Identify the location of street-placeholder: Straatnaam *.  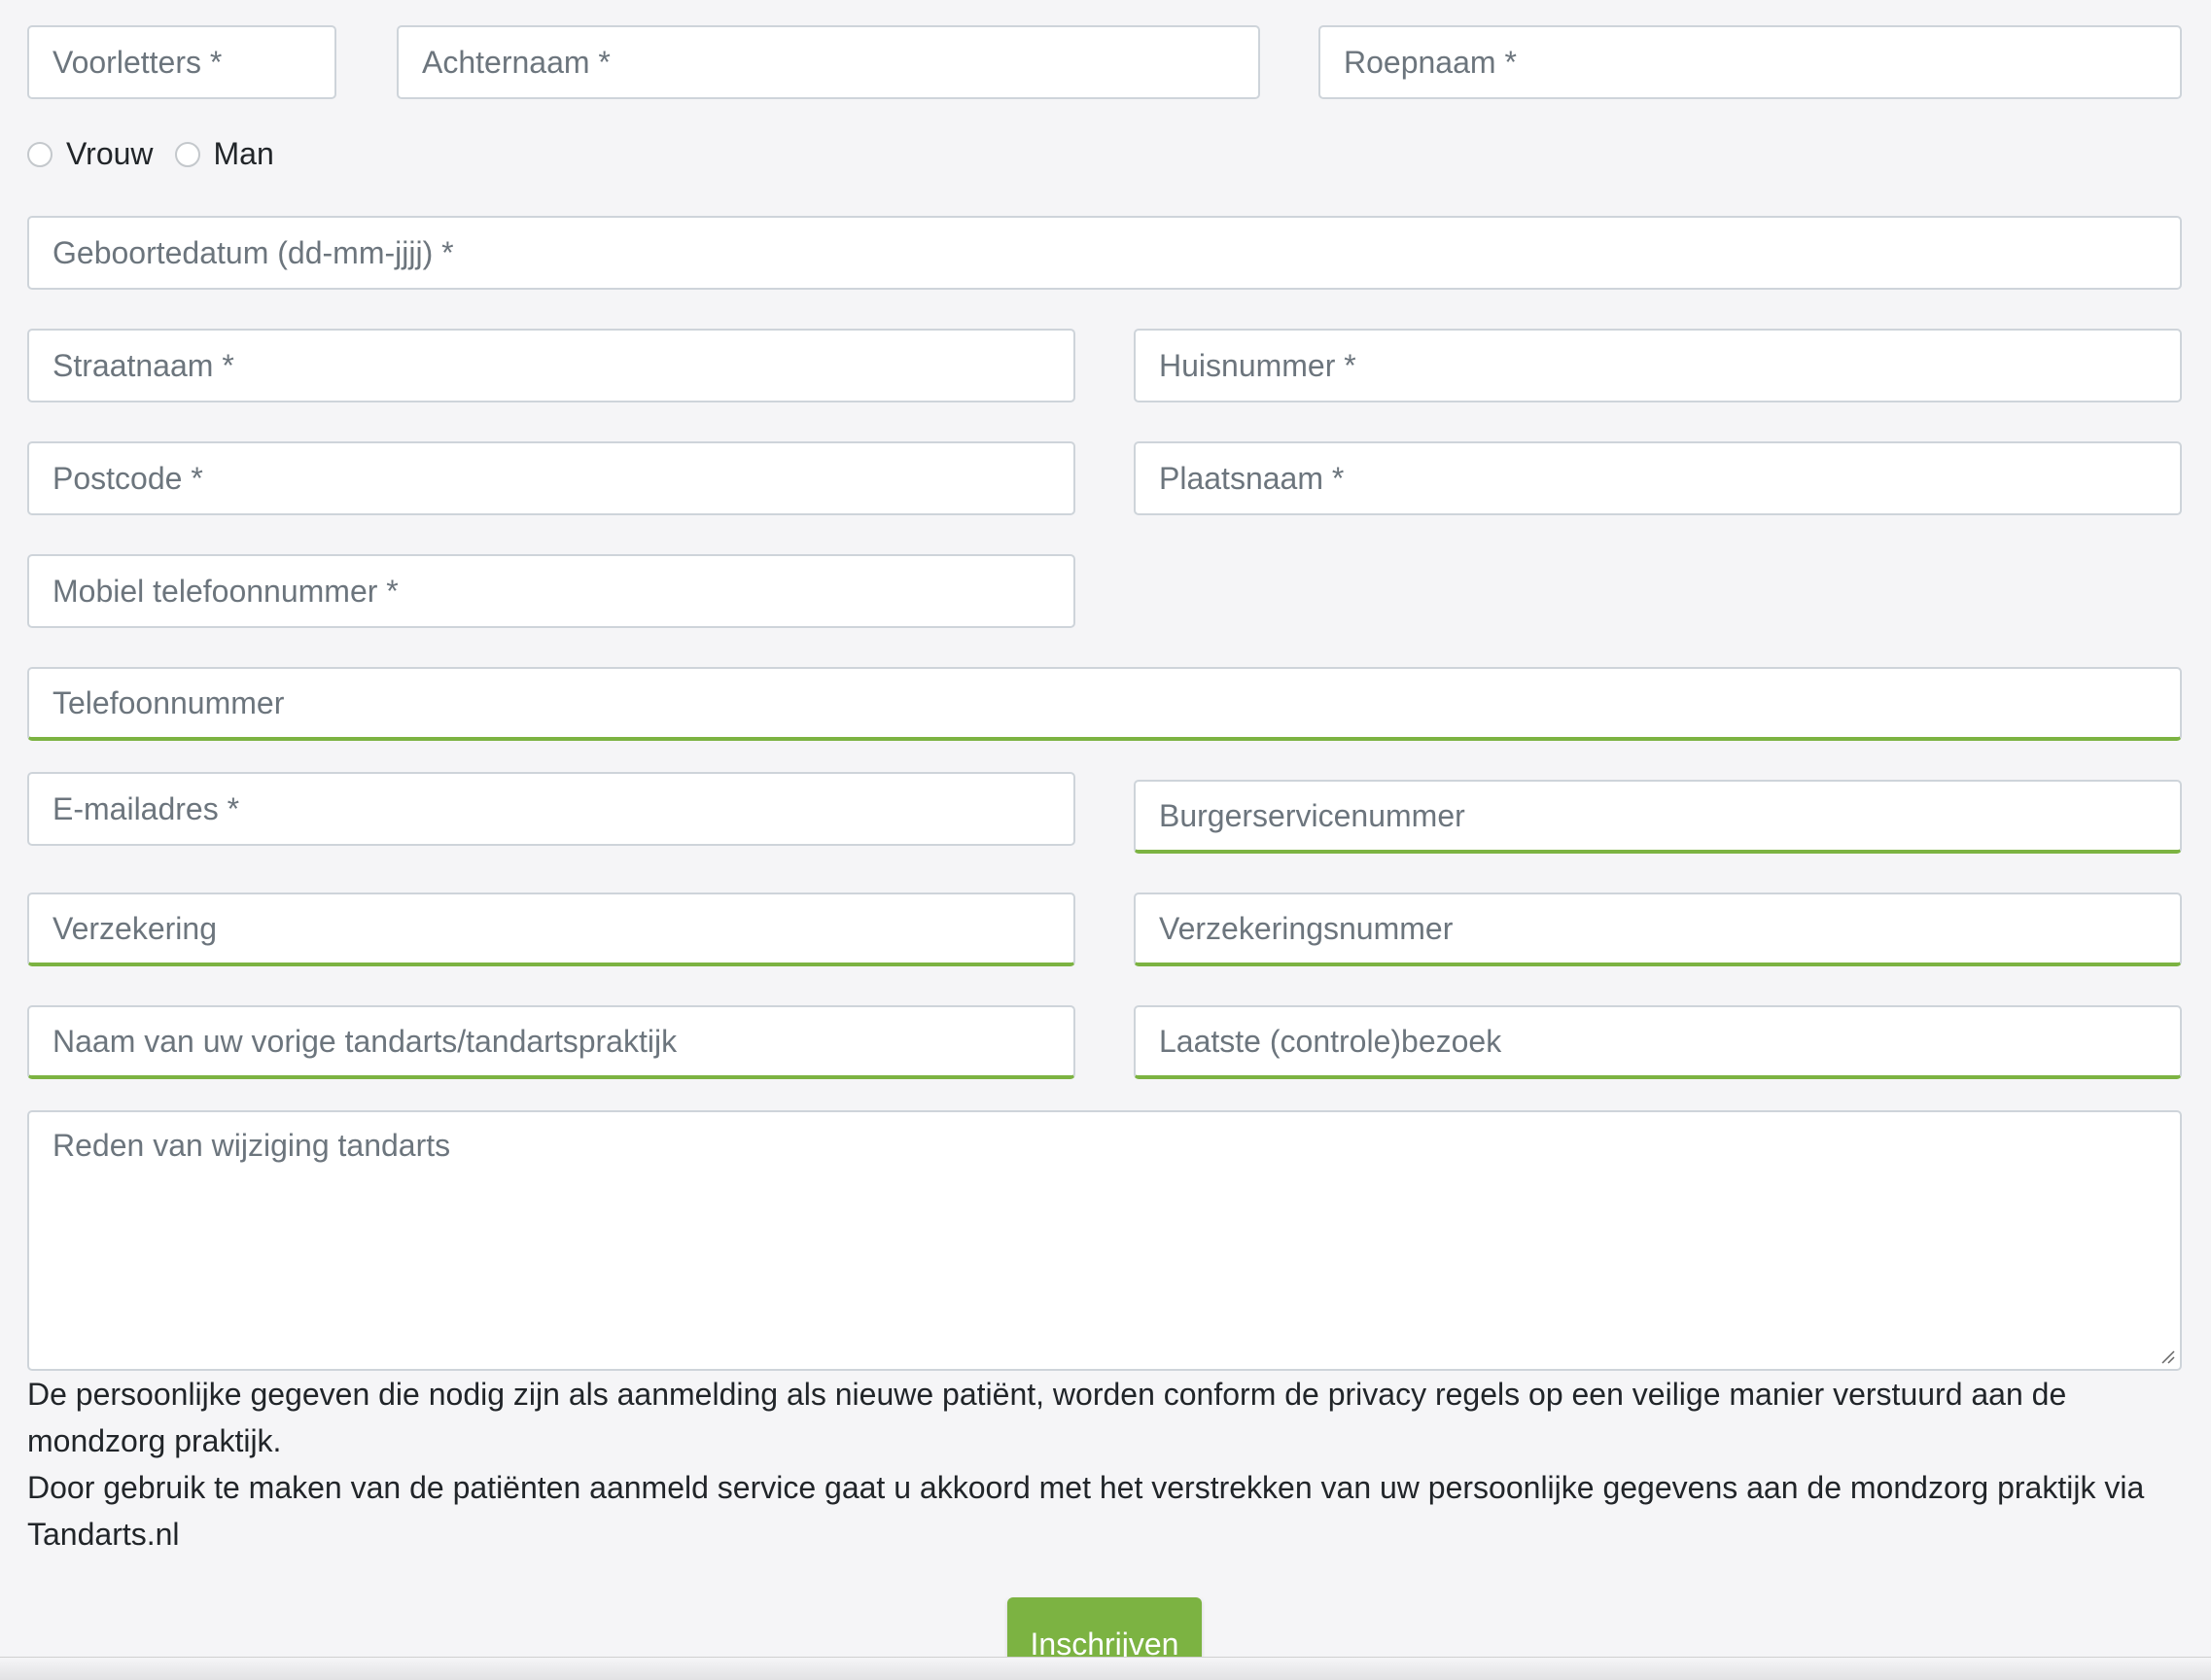
(143, 365).